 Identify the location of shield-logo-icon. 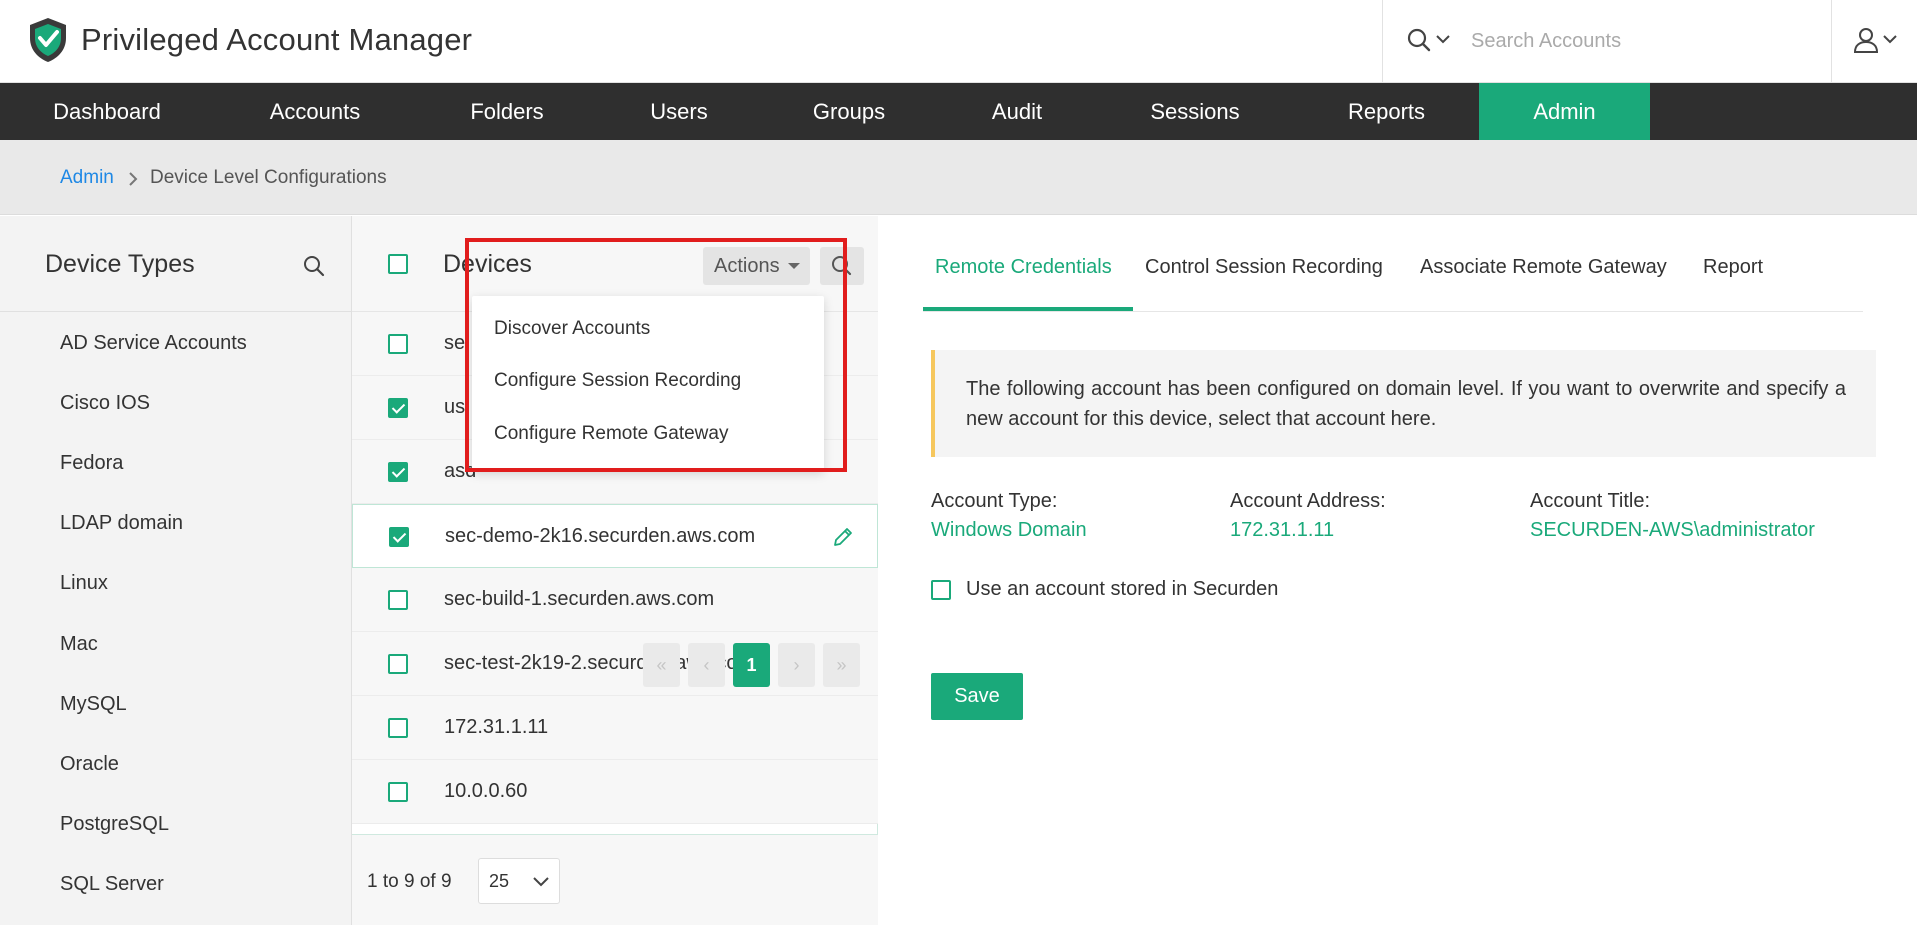
(48, 40).